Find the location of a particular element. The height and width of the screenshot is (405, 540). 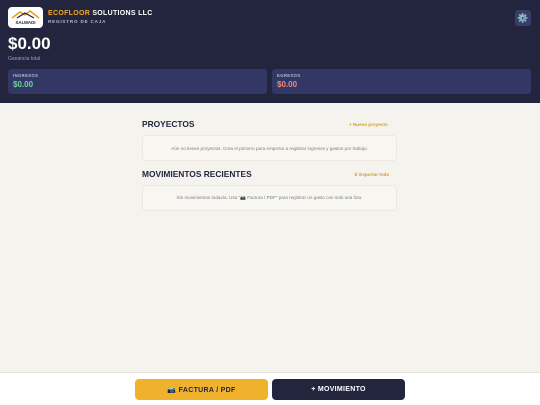

projects-title: PROYECTOS is located at coordinates (168, 124).